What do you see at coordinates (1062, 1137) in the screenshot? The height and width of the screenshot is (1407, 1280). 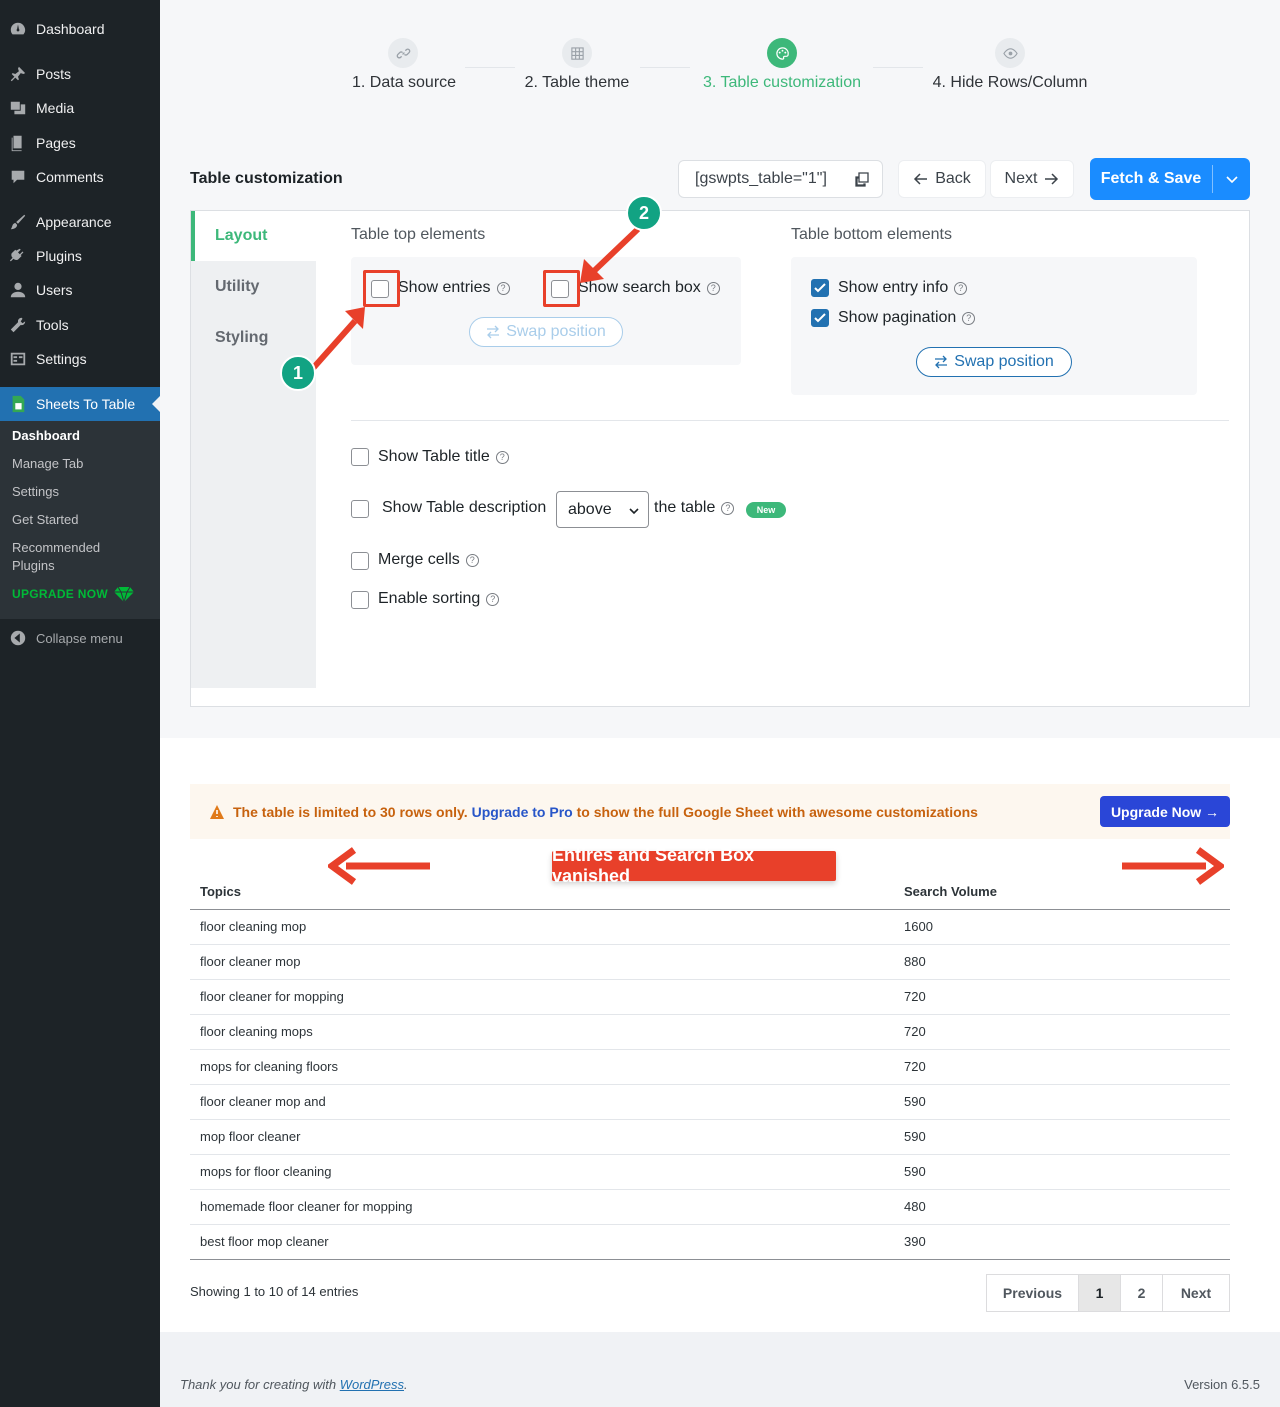 I see `cell-search-volume: 590` at bounding box center [1062, 1137].